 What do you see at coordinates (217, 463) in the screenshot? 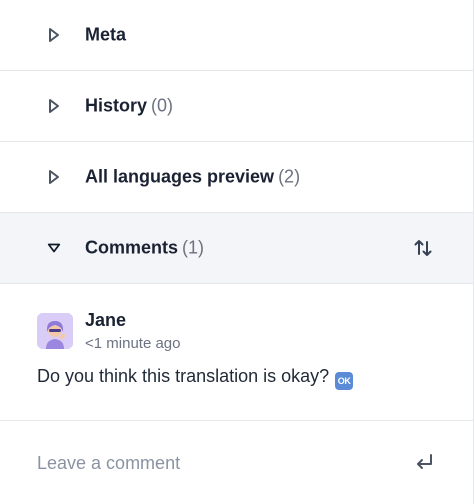
I see `comment-input` at bounding box center [217, 463].